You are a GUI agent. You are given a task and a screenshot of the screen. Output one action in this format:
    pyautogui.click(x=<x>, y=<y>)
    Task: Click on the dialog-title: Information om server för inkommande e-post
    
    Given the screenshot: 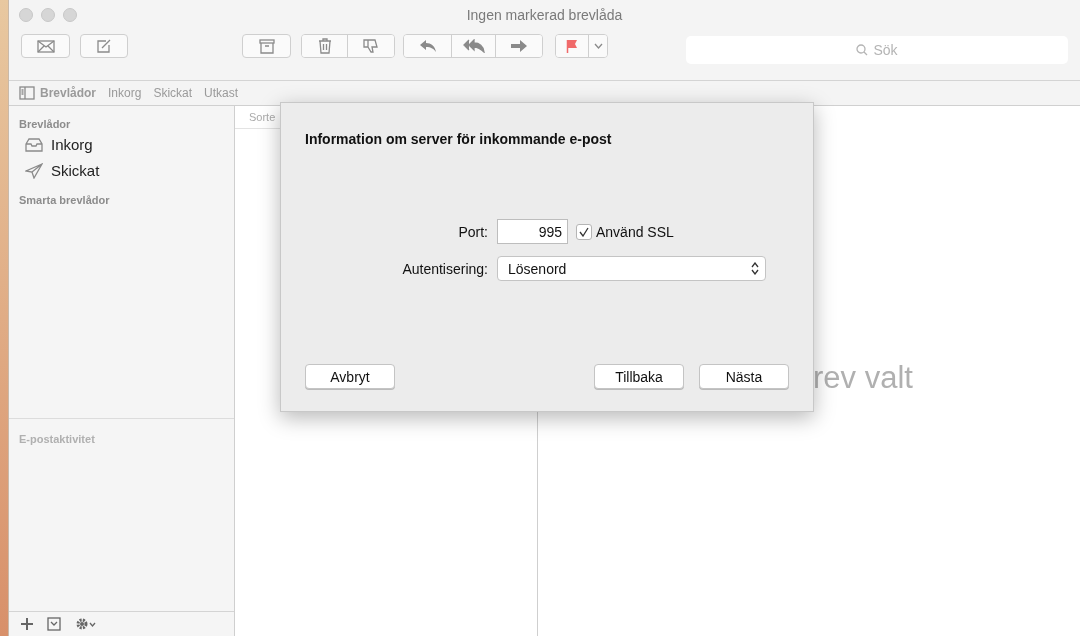 What is the action you would take?
    pyautogui.click(x=459, y=139)
    